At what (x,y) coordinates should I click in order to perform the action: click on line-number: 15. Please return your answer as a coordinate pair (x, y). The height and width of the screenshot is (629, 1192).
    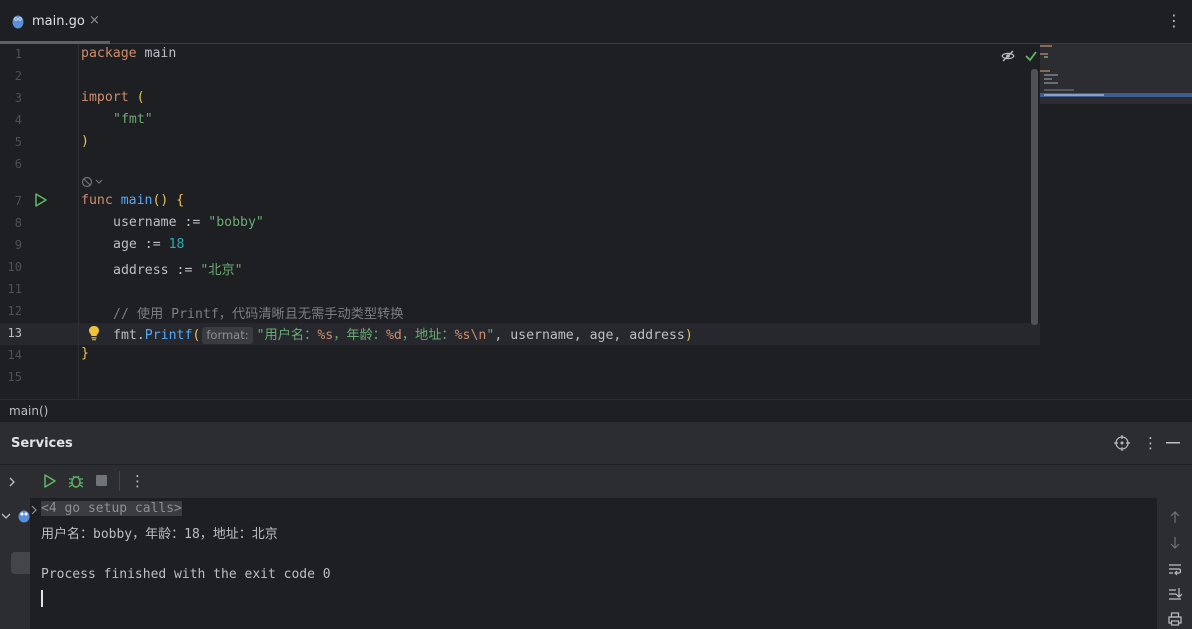
    Looking at the image, I should click on (14, 377).